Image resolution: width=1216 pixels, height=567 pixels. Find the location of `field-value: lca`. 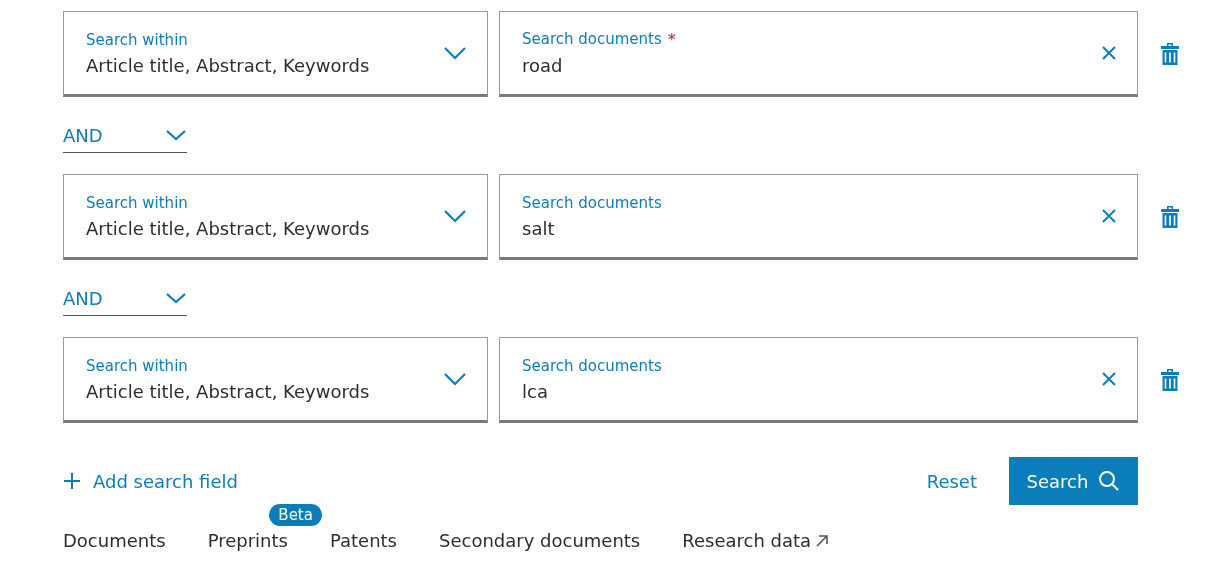

field-value: lca is located at coordinates (535, 391).